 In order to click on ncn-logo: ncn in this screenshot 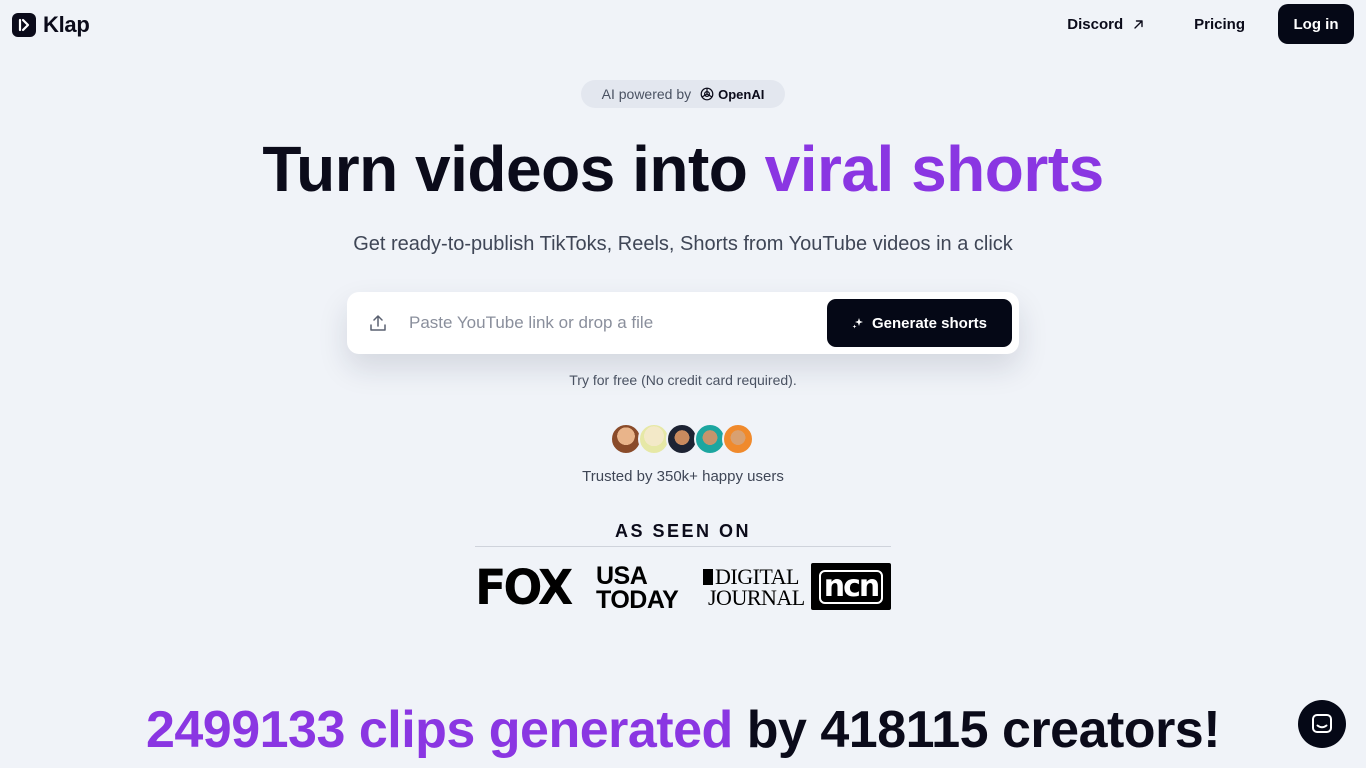, I will do `click(851, 586)`.